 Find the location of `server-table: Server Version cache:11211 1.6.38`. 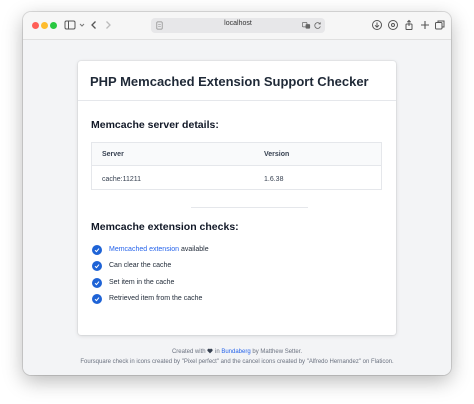

server-table: Server Version cache:11211 1.6.38 is located at coordinates (236, 166).